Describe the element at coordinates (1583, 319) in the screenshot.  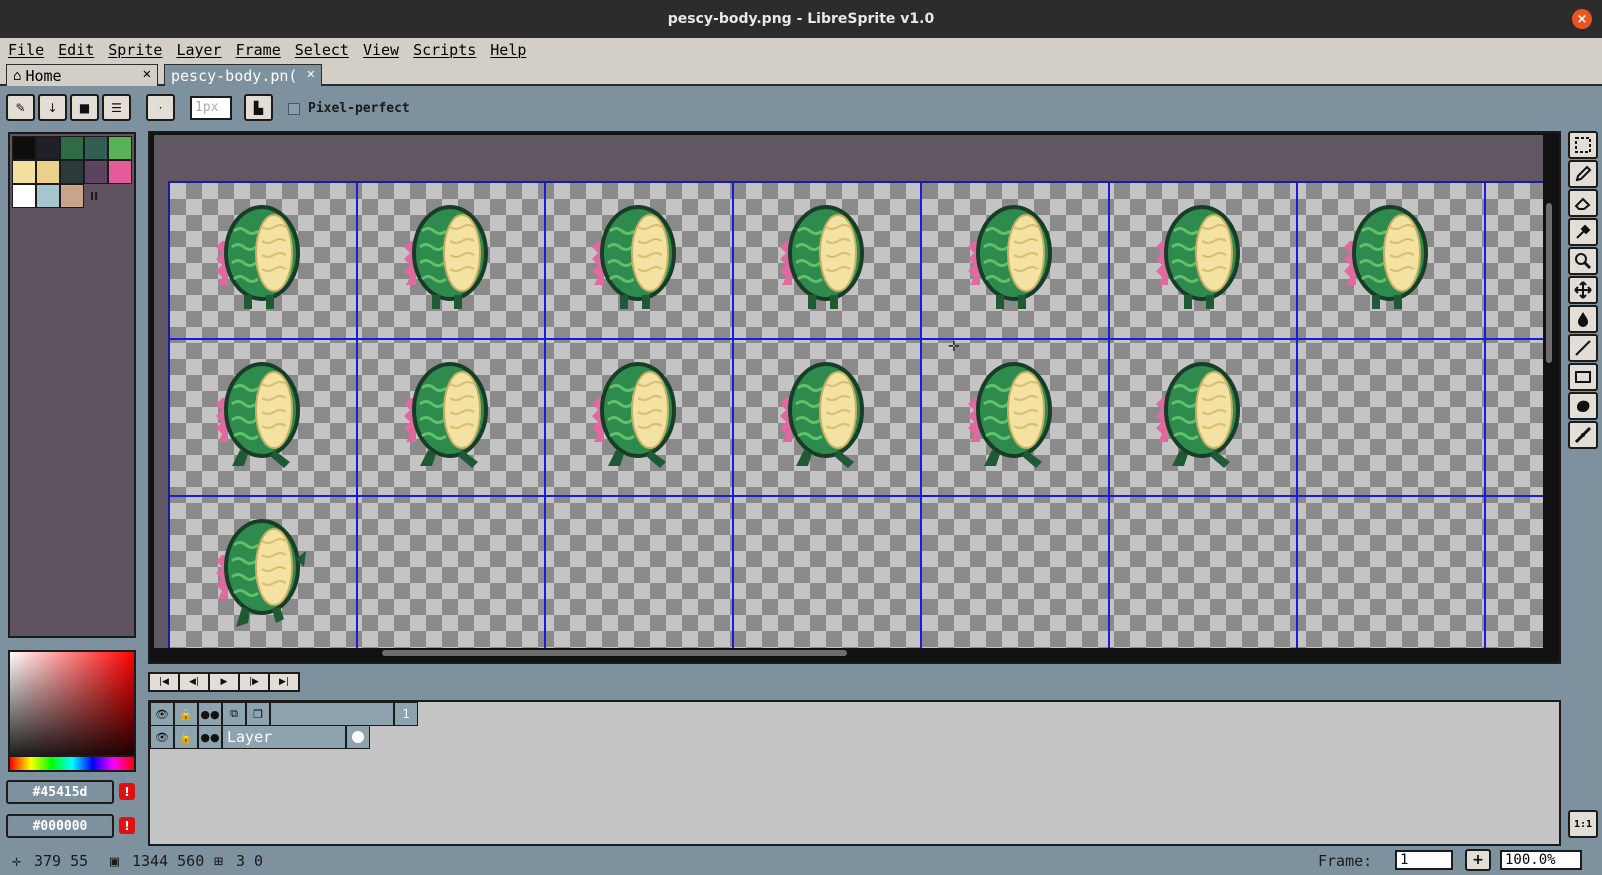
I see `fill-tool-button` at that location.